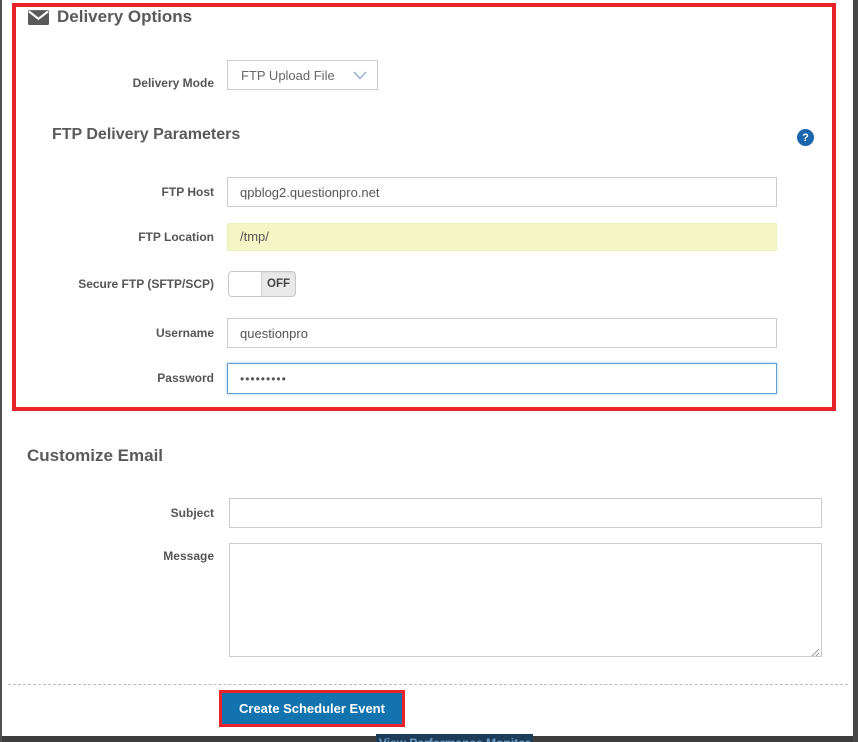 This screenshot has width=858, height=742. Describe the element at coordinates (185, 378) in the screenshot. I see `password-label: Password` at that location.